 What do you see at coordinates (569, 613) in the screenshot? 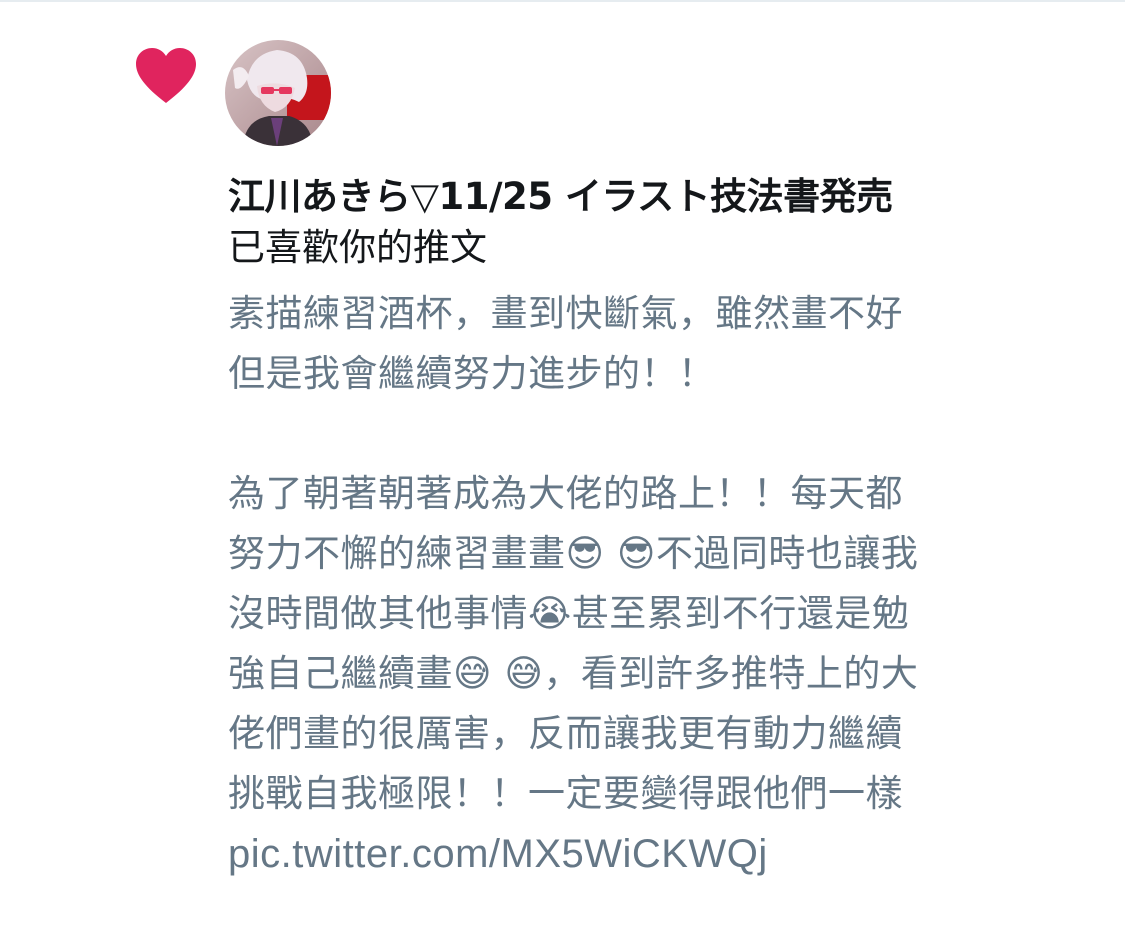
I see `tweet-line: 沒時間做其他事情😭甚至累到不行還是勉` at bounding box center [569, 613].